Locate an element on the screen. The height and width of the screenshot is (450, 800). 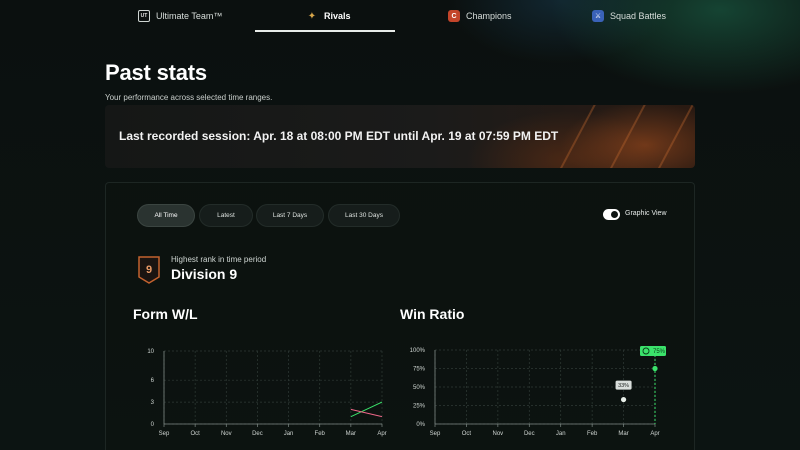
tab-label: Rivals is located at coordinates (337, 16).